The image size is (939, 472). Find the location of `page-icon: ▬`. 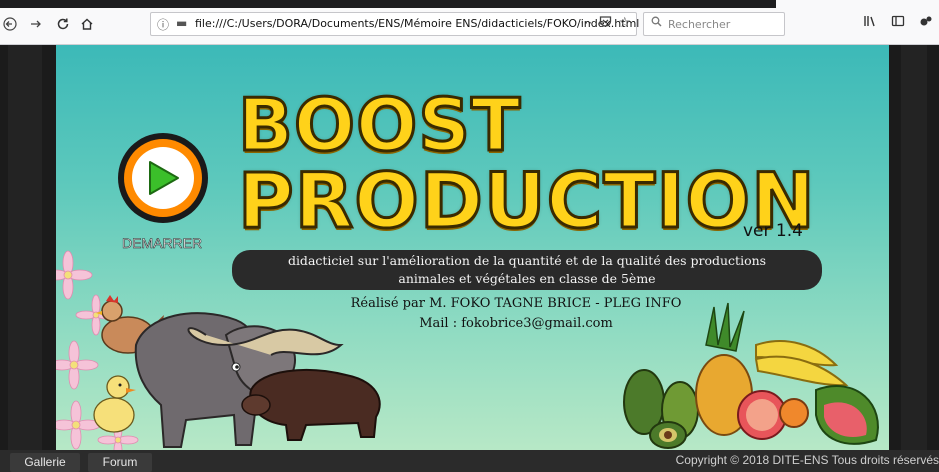

page-icon: ▬ is located at coordinates (182, 23).